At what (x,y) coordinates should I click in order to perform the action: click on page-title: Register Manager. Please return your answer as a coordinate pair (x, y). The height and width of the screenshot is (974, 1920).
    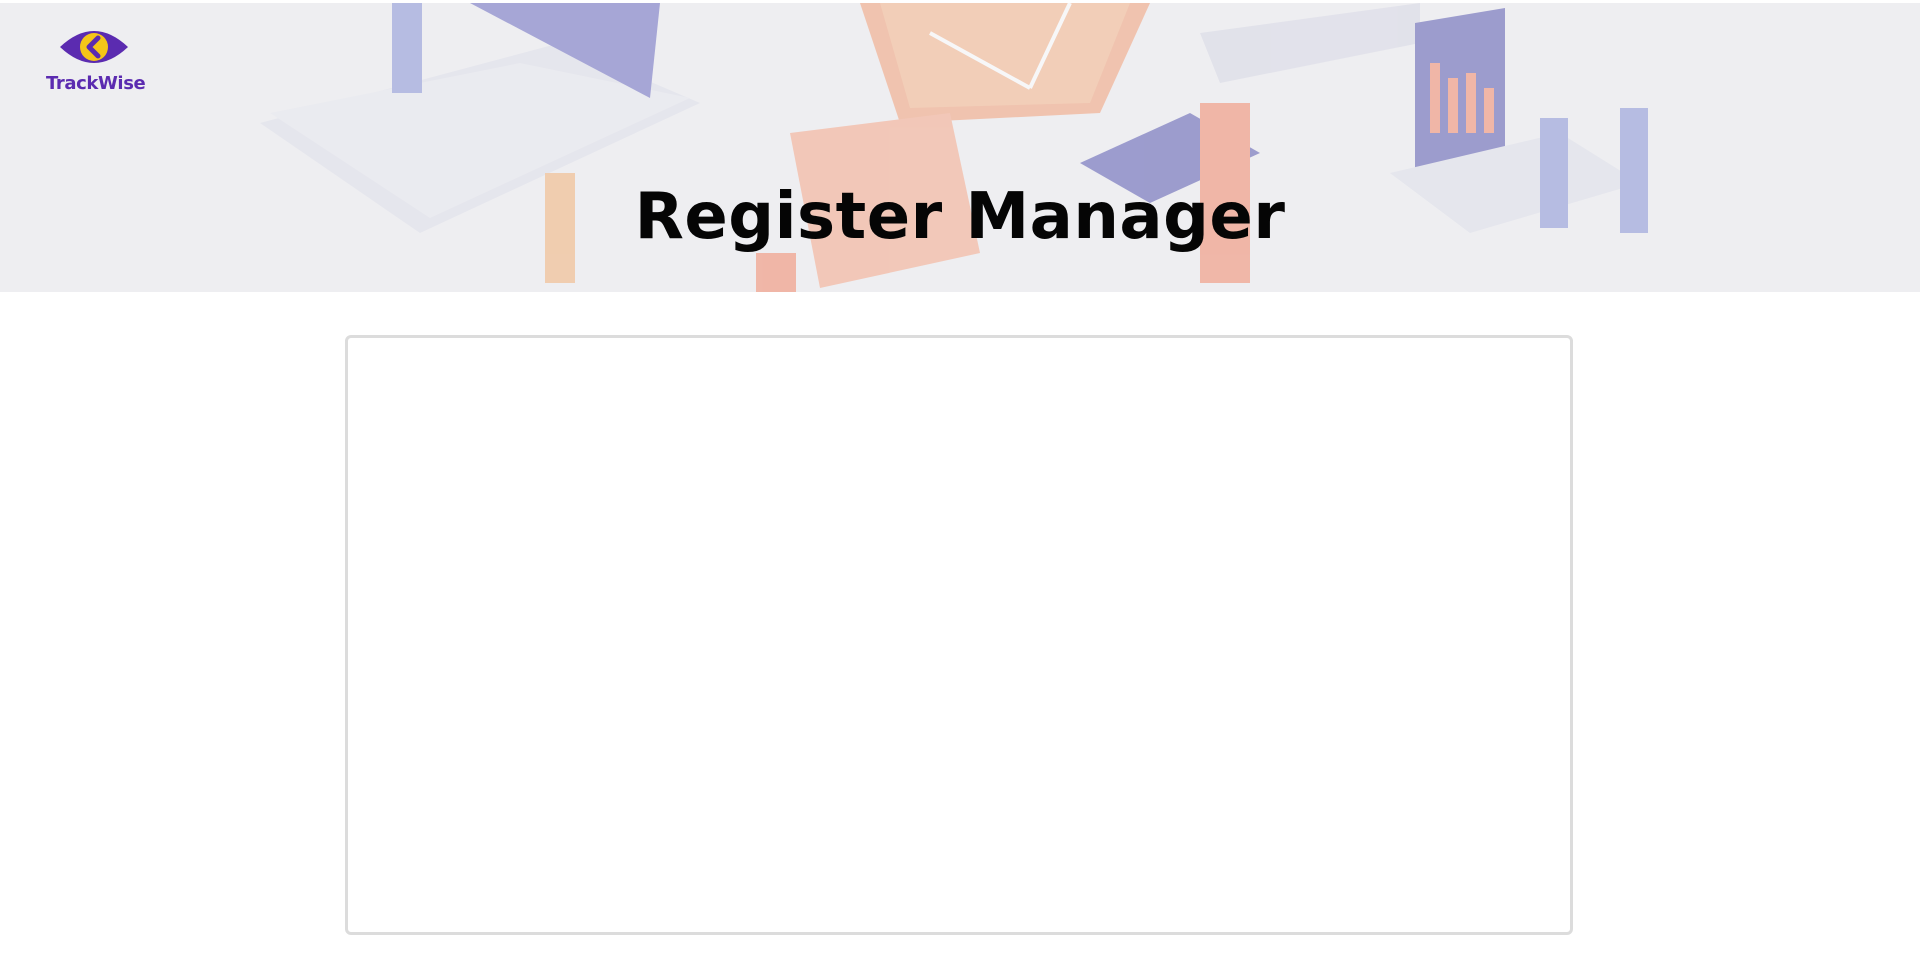
    Looking at the image, I should click on (960, 217).